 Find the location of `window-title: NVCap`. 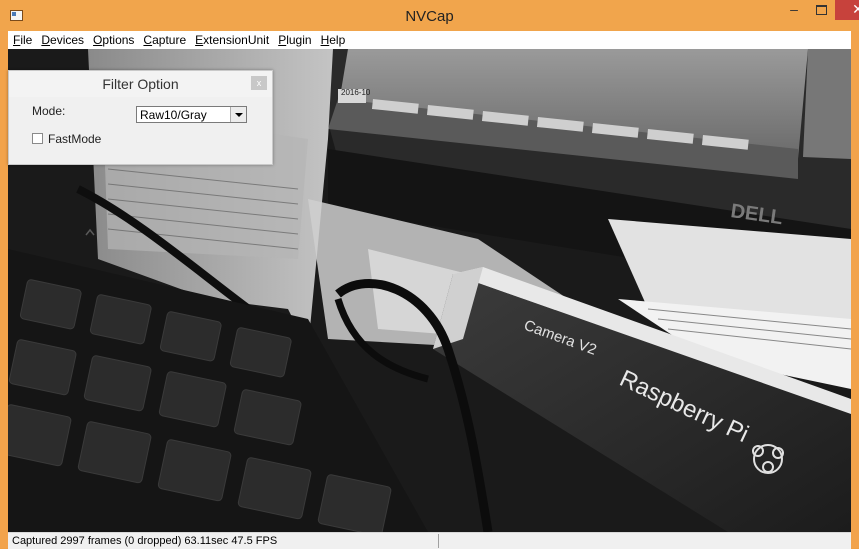

window-title: NVCap is located at coordinates (429, 16).